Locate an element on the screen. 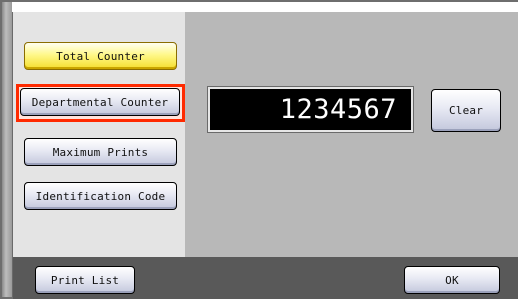 The image size is (518, 299). departmental-counter-button: Departmental Counter is located at coordinates (100, 102).